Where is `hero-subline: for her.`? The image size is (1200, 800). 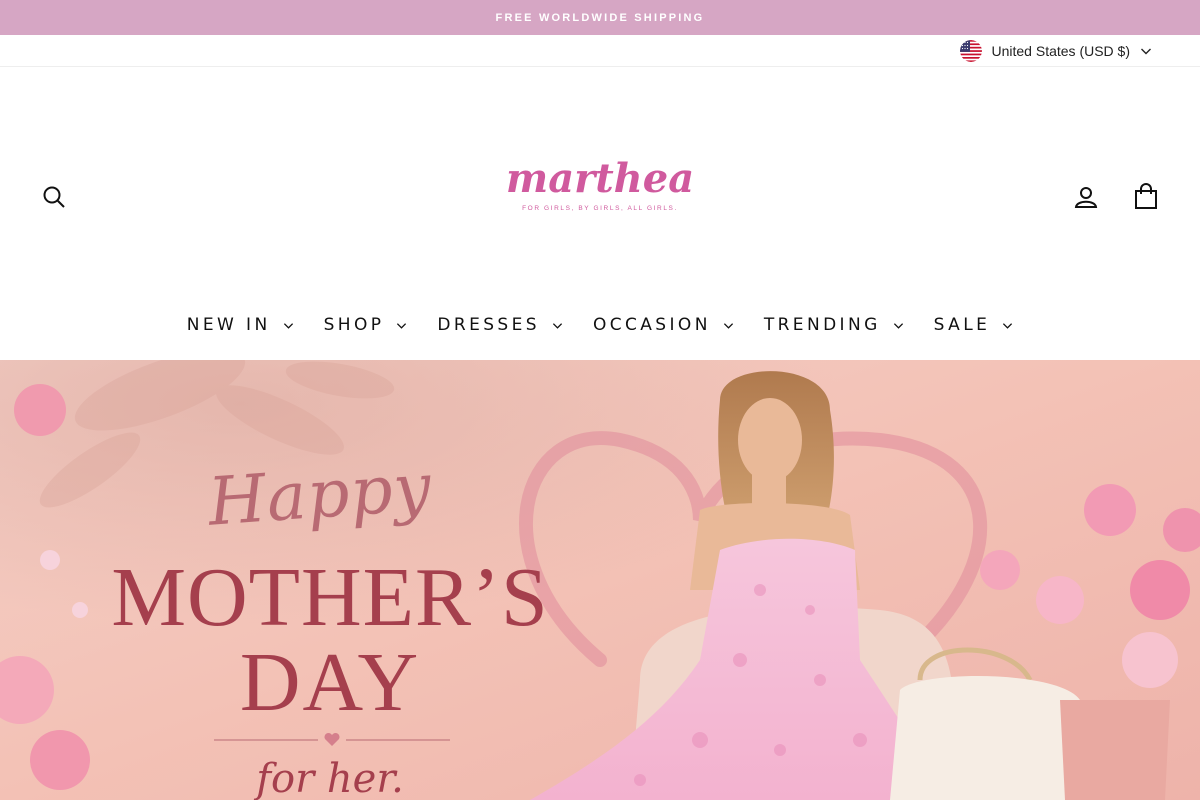
hero-subline: for her. is located at coordinates (330, 778).